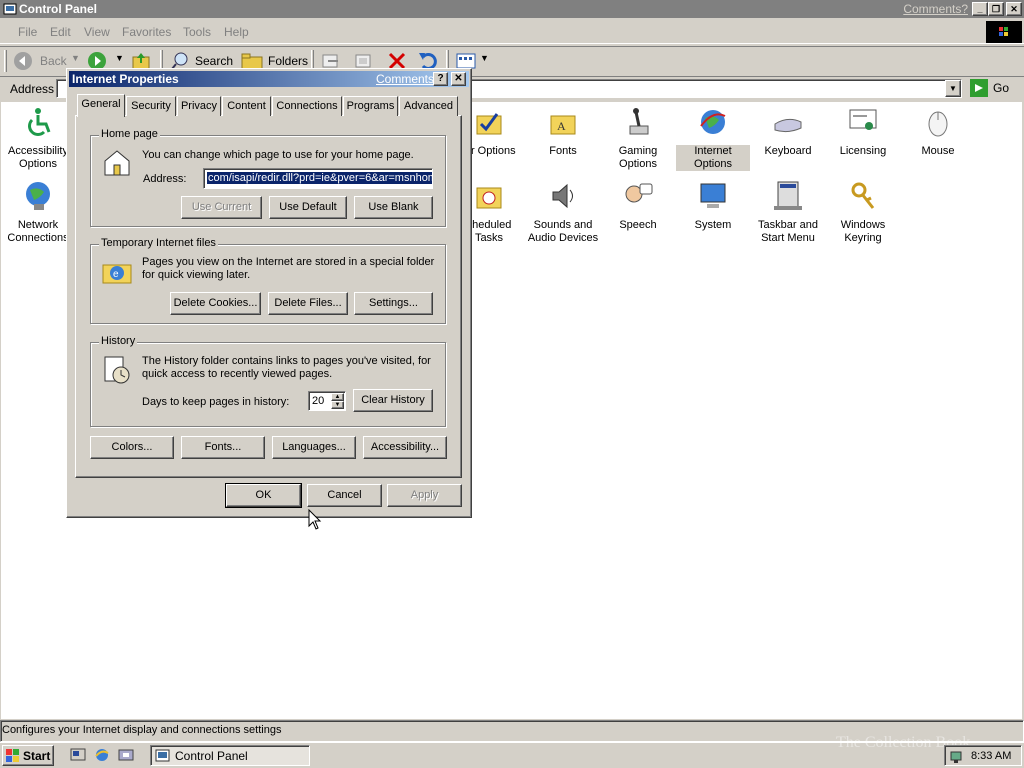 Image resolution: width=1024 pixels, height=768 pixels. What do you see at coordinates (39, 122) in the screenshot?
I see `accessibility-icon` at bounding box center [39, 122].